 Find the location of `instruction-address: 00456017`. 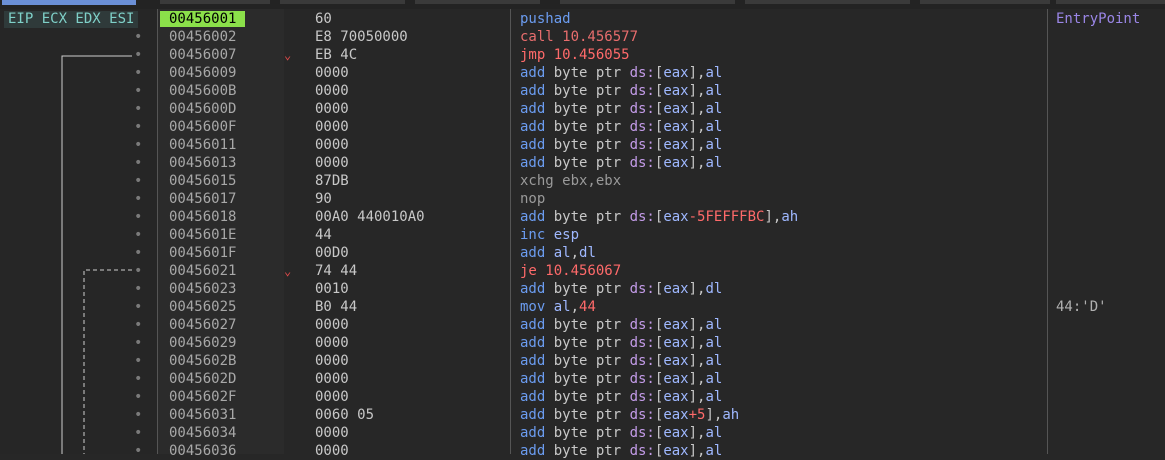

instruction-address: 00456017 is located at coordinates (203, 199).